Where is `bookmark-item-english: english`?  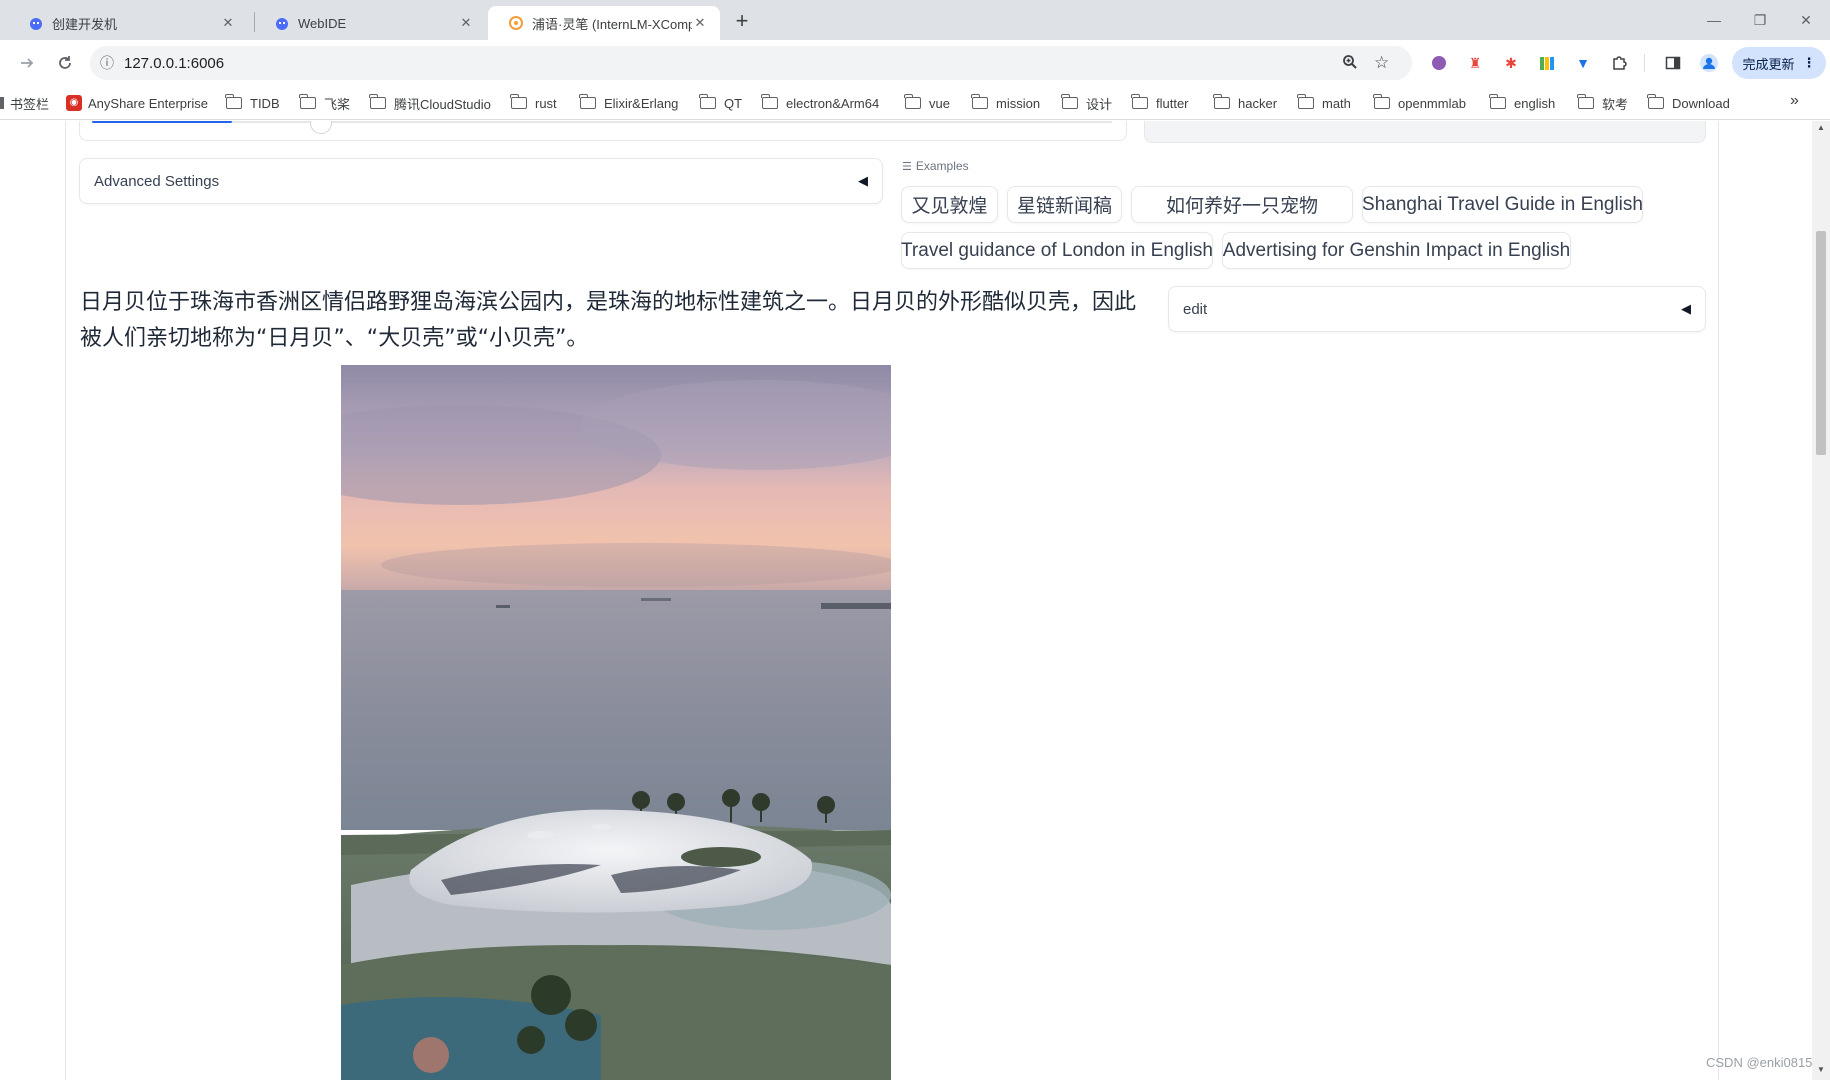
bookmark-item-english: english is located at coordinates (1522, 103).